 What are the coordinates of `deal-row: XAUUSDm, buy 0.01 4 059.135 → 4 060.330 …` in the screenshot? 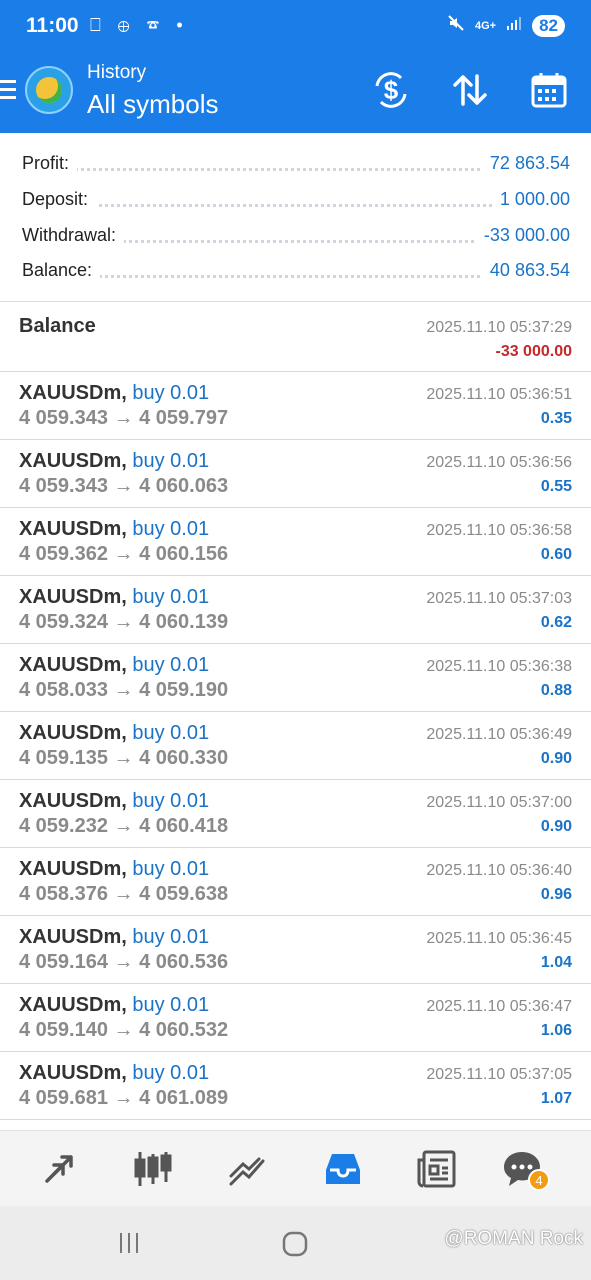 It's located at (295, 746).